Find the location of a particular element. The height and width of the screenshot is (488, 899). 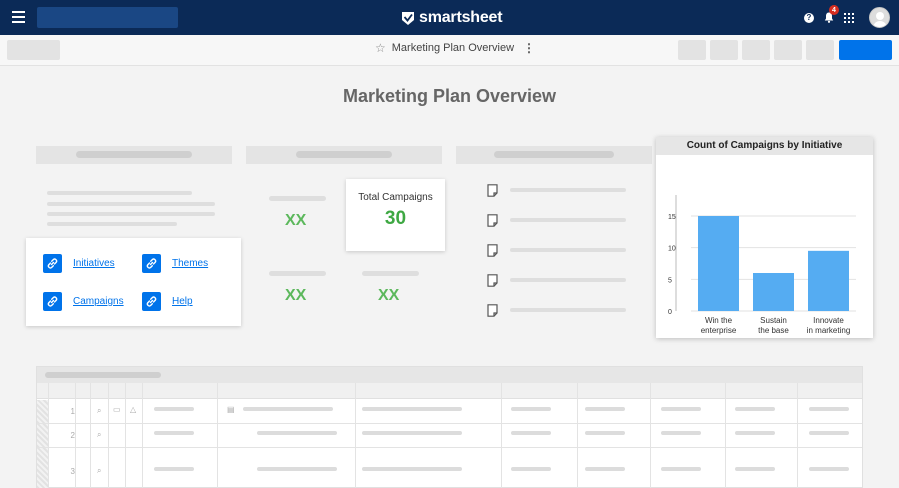

y-tick-label: 15 is located at coordinates (672, 217).